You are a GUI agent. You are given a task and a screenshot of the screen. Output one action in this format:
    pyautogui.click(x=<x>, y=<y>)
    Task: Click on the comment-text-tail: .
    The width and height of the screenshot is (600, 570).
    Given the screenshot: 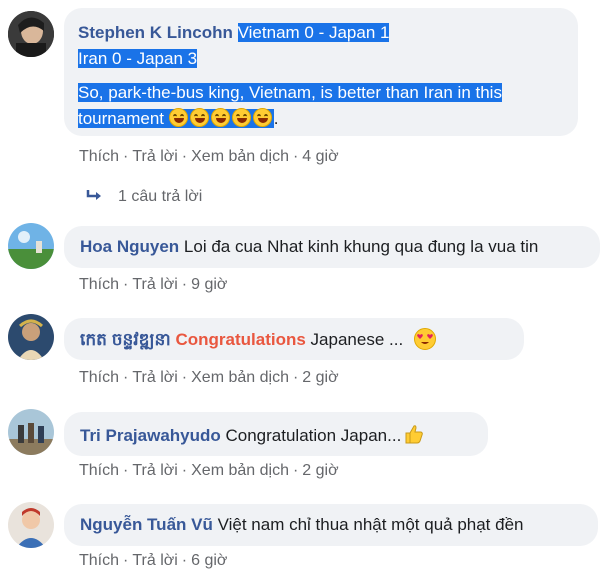 What is the action you would take?
    pyautogui.click(x=276, y=118)
    